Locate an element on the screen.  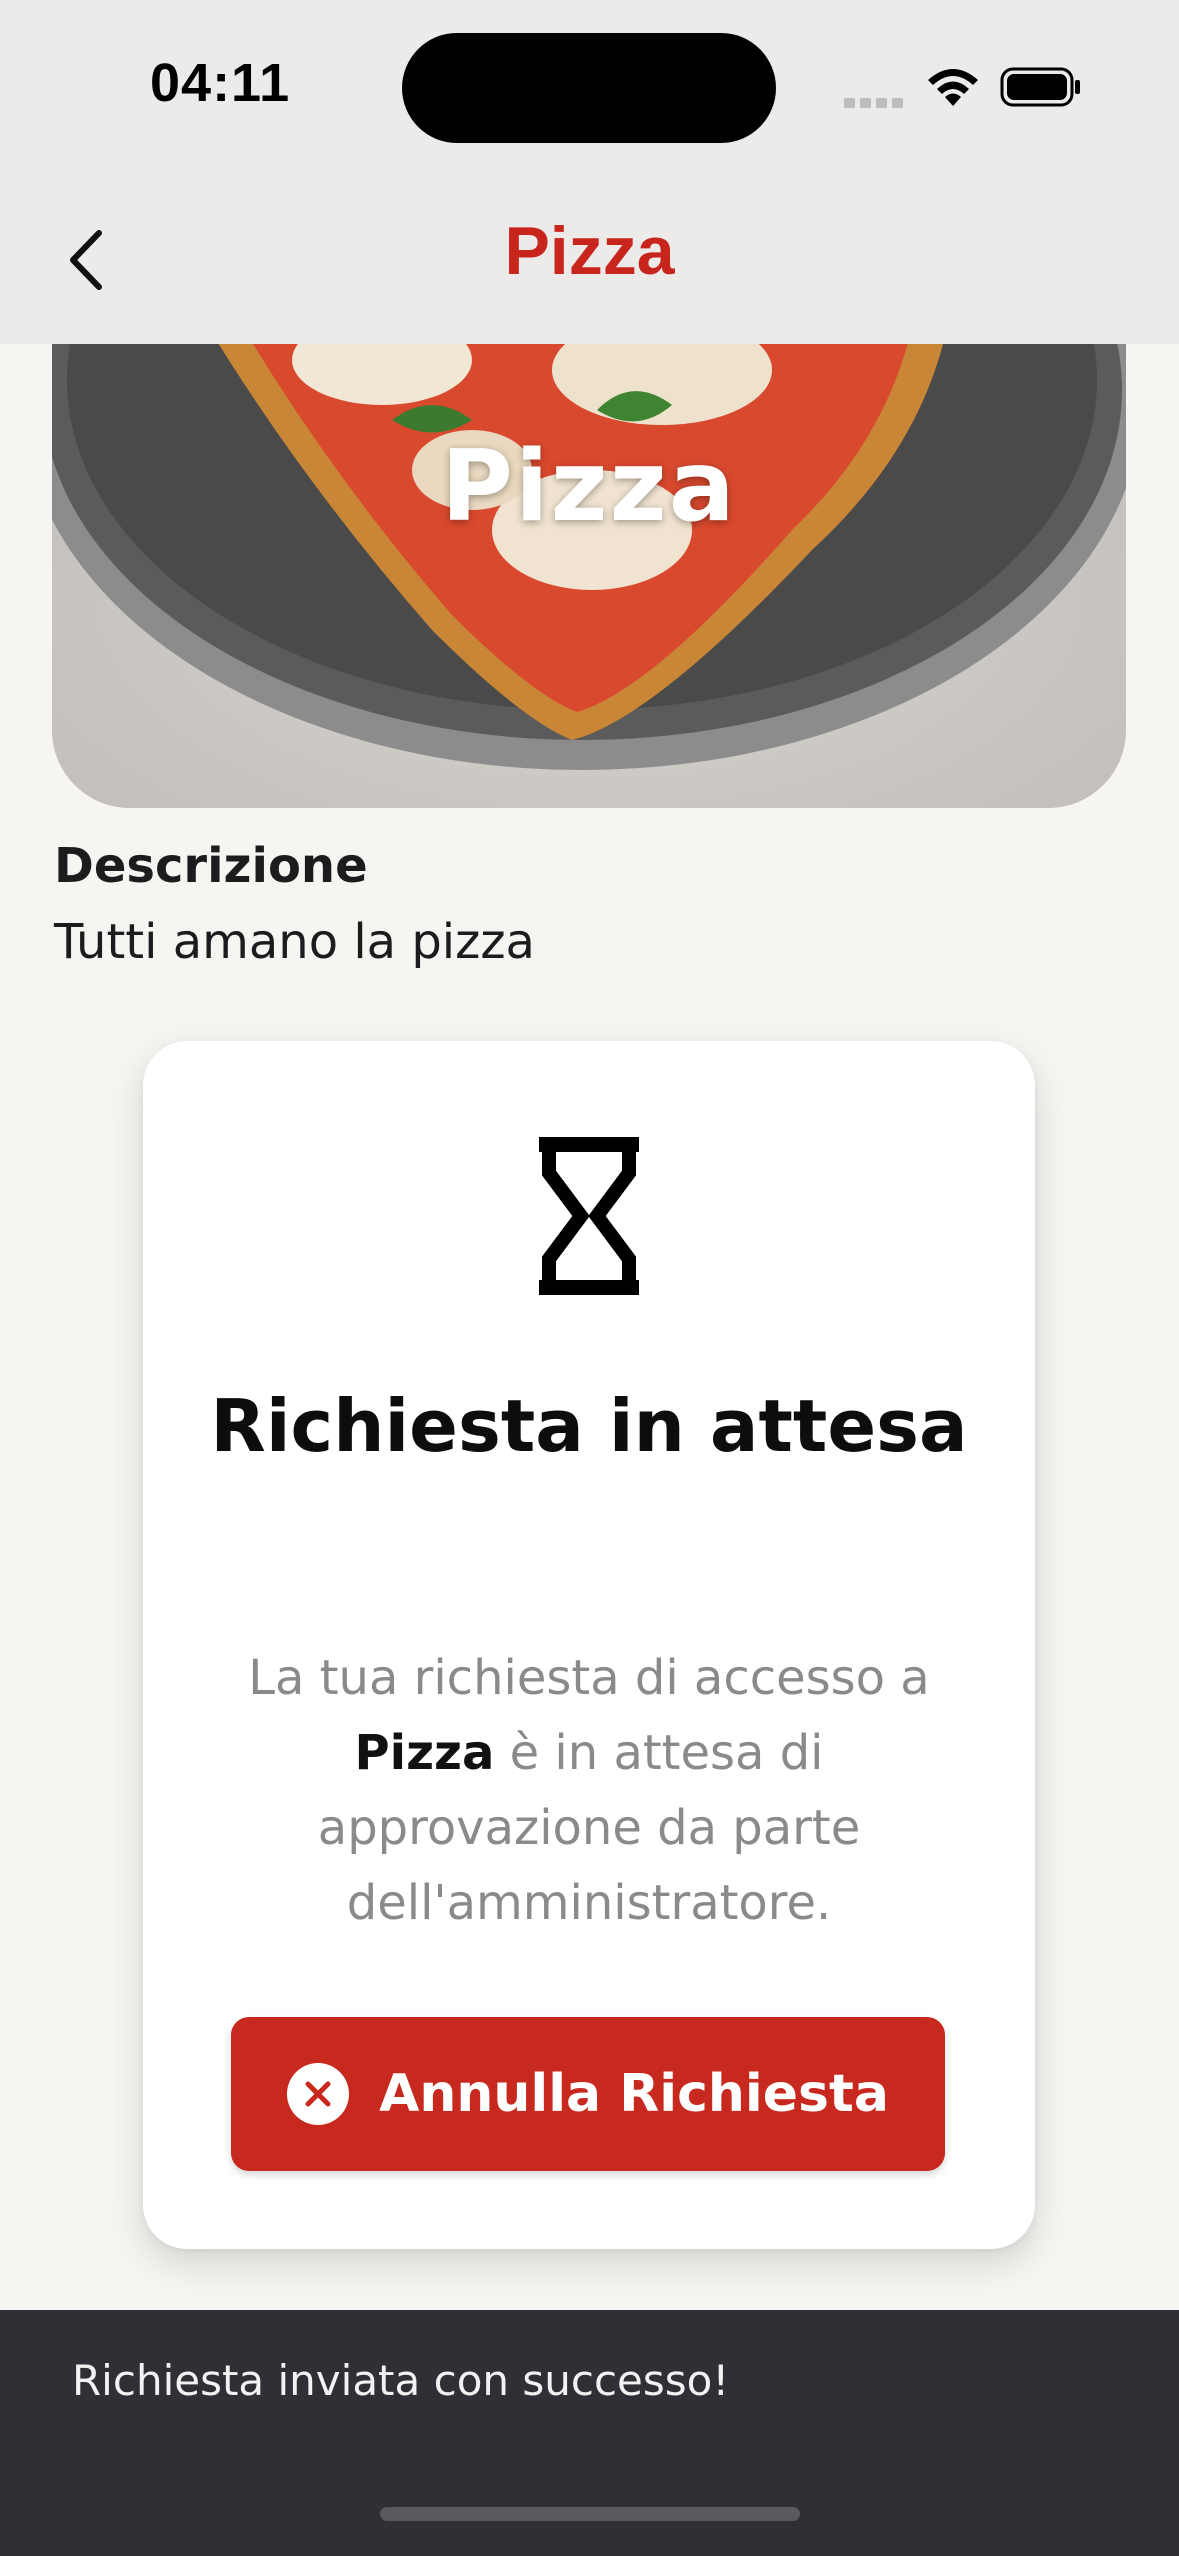
home-indicator is located at coordinates (590, 2514).